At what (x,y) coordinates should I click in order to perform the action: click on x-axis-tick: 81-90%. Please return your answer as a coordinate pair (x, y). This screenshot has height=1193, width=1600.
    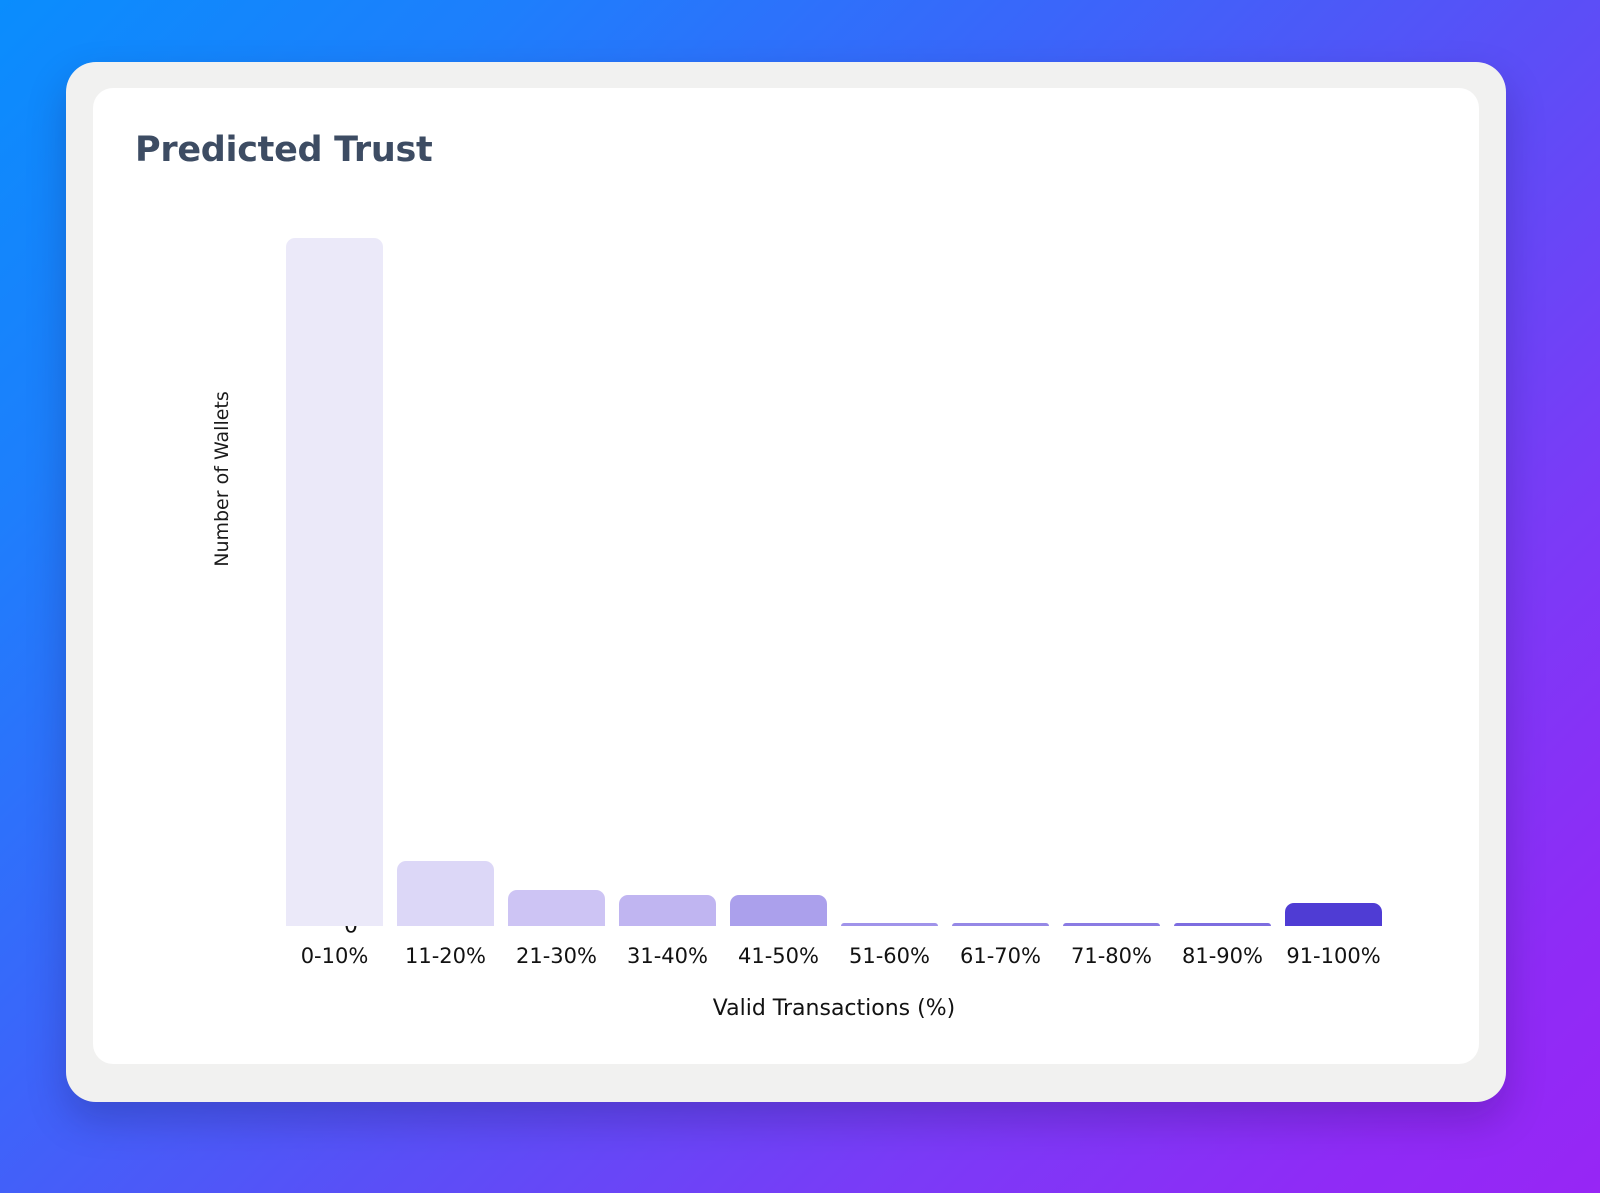
    Looking at the image, I should click on (1222, 956).